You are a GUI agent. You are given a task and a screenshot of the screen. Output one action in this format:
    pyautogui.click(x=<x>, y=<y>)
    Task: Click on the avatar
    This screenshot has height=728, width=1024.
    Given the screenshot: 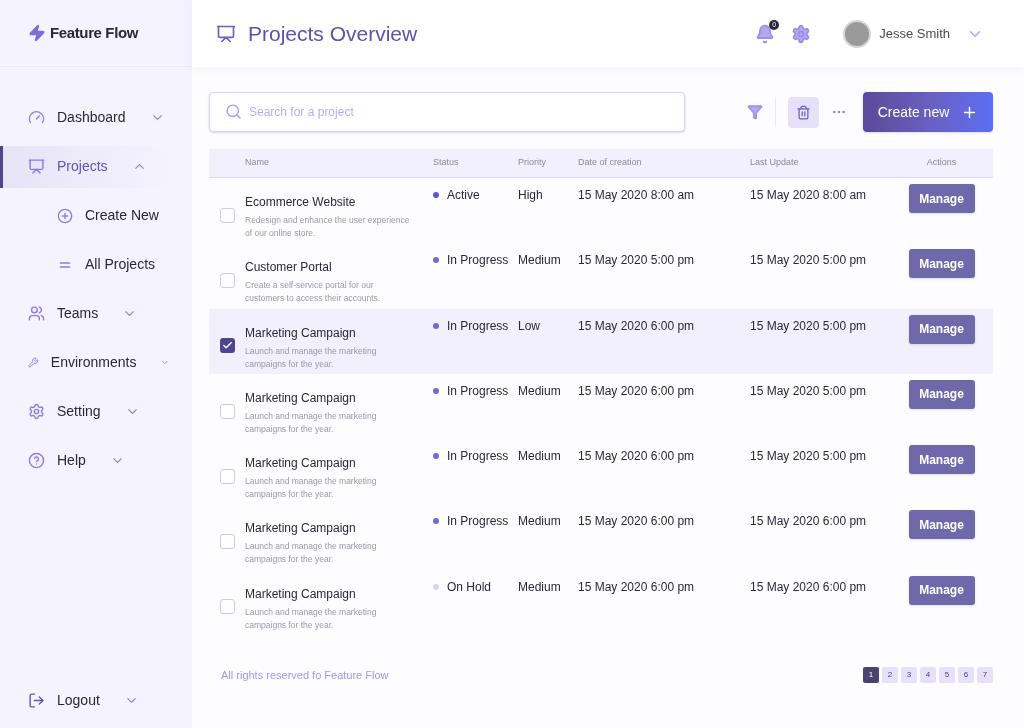 What is the action you would take?
    pyautogui.click(x=857, y=33)
    